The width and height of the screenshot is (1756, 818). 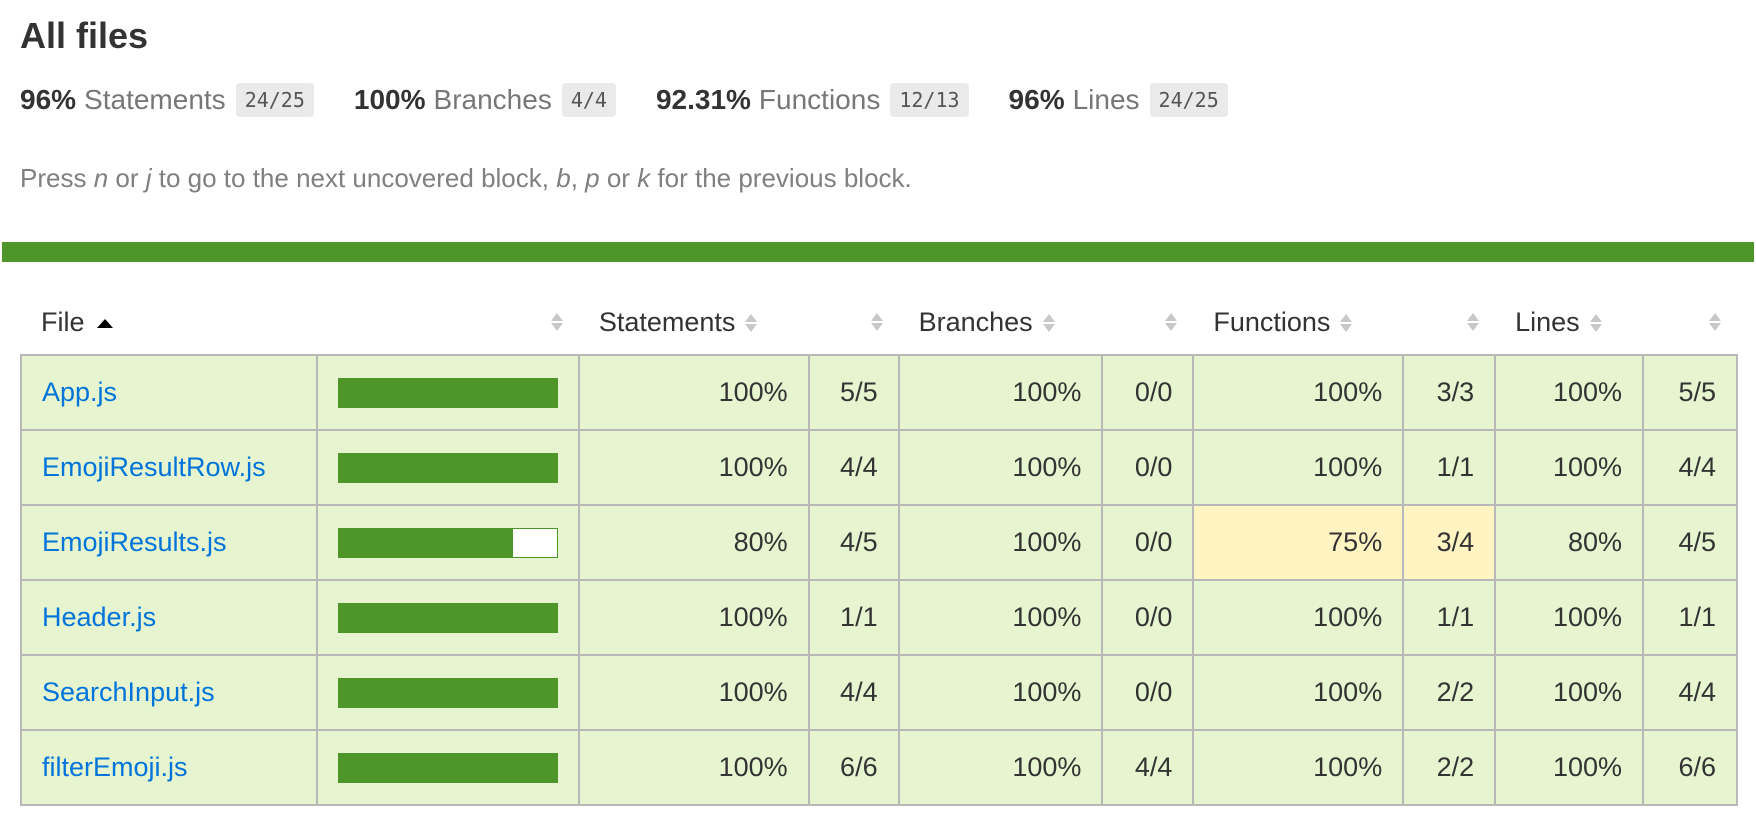 I want to click on summary-label: Branches, so click(x=492, y=99).